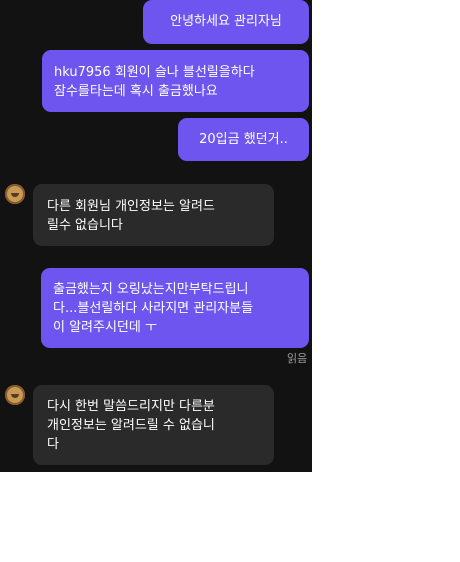 The image size is (460, 562). I want to click on received-message: 다시 한번 말씀드리지만 다른분 개인정보는 알려드릴 수 없습니 다, so click(153, 425).